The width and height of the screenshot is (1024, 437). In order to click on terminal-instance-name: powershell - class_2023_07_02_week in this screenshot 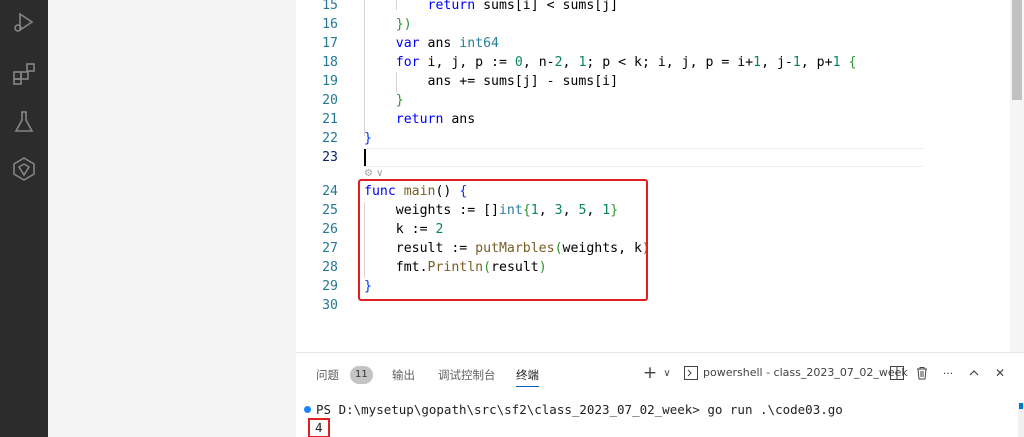, I will do `click(805, 372)`.